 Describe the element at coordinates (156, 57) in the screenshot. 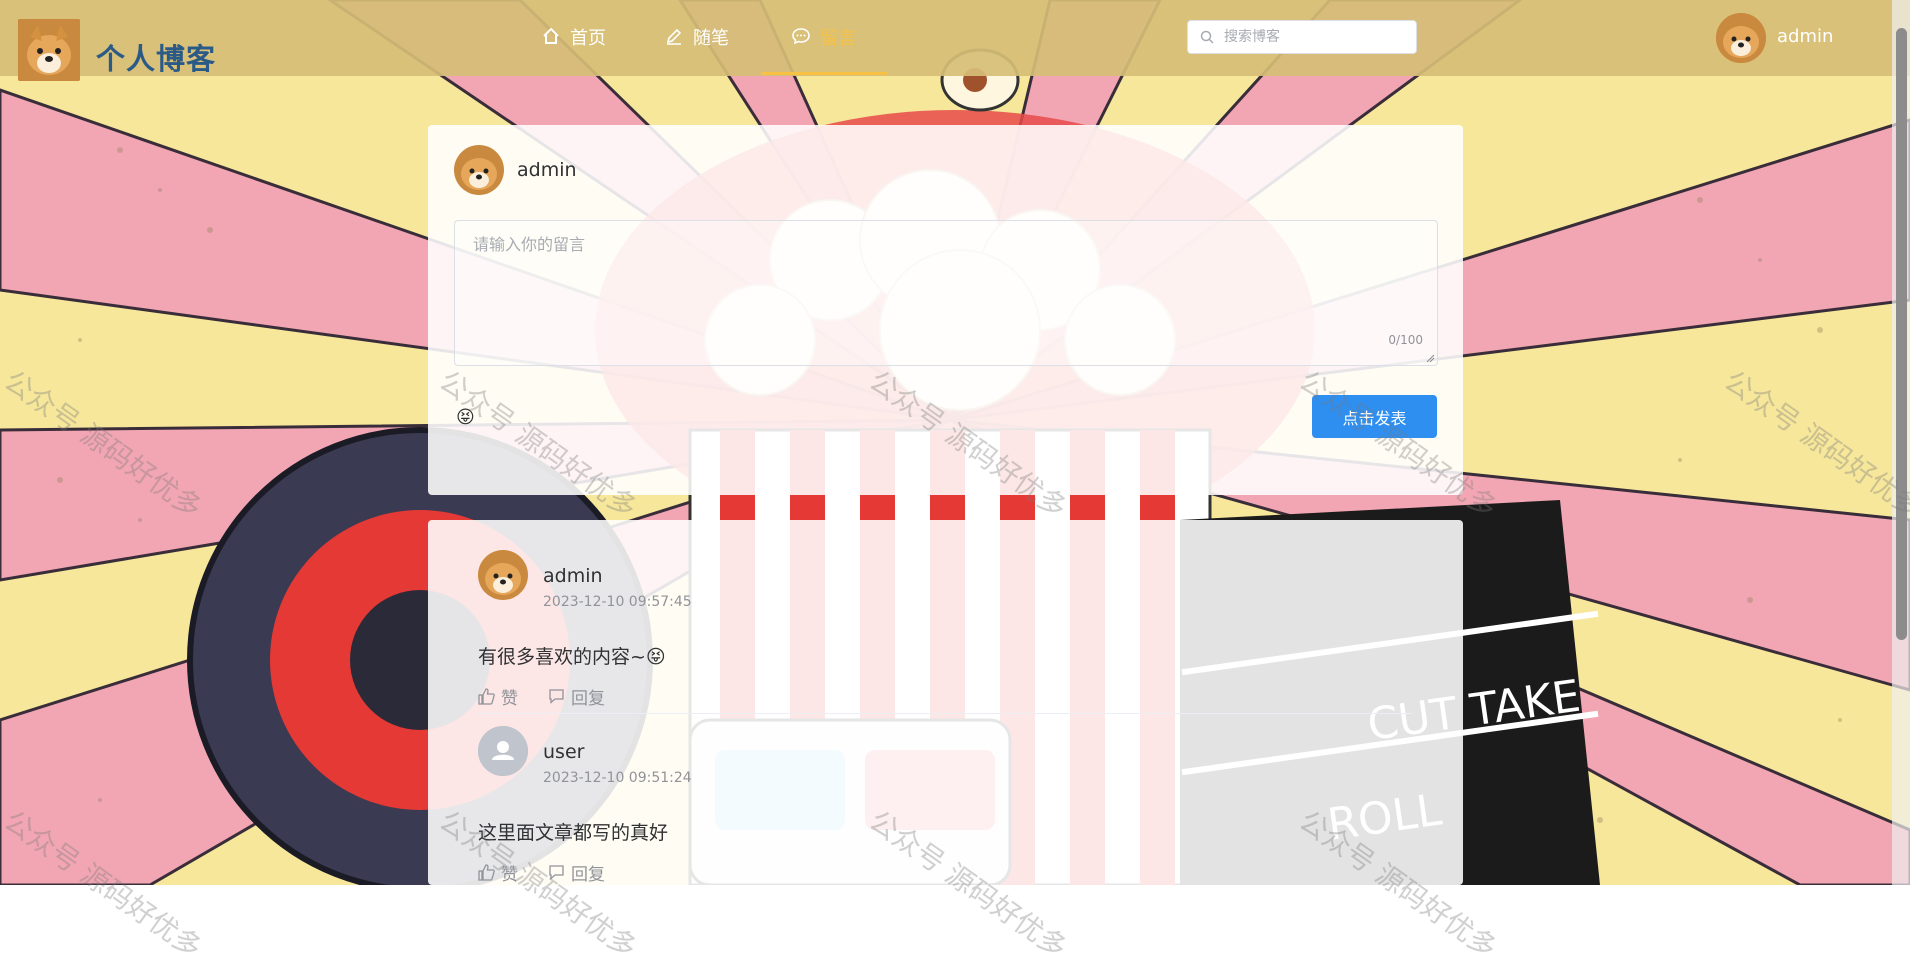

I see `site-title: 个人博客` at that location.